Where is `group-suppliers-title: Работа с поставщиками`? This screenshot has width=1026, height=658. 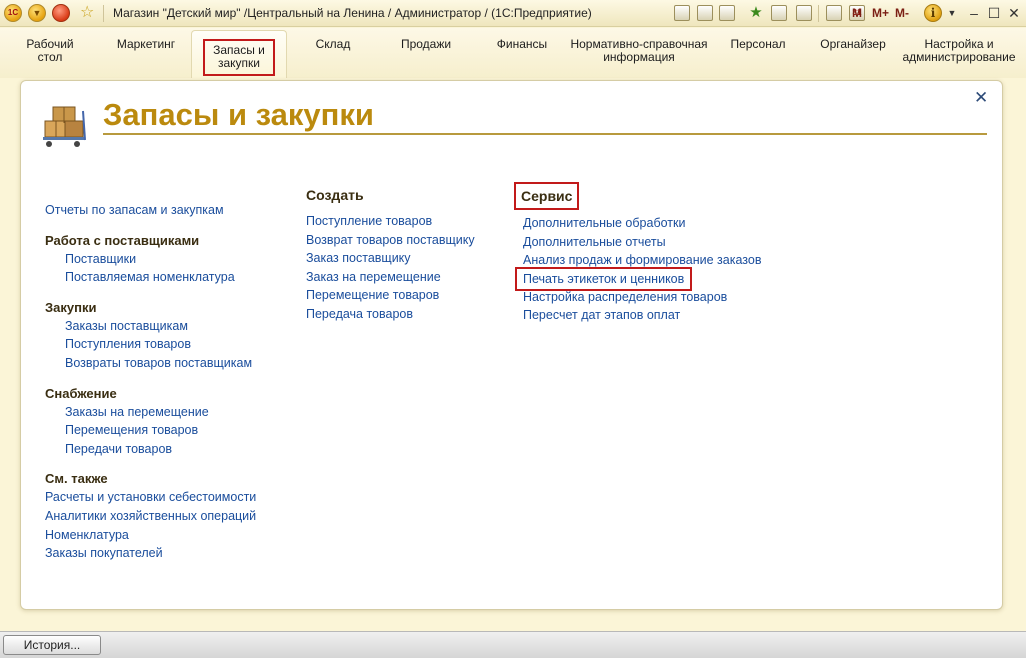
group-suppliers-title: Работа с поставщиками is located at coordinates (122, 240).